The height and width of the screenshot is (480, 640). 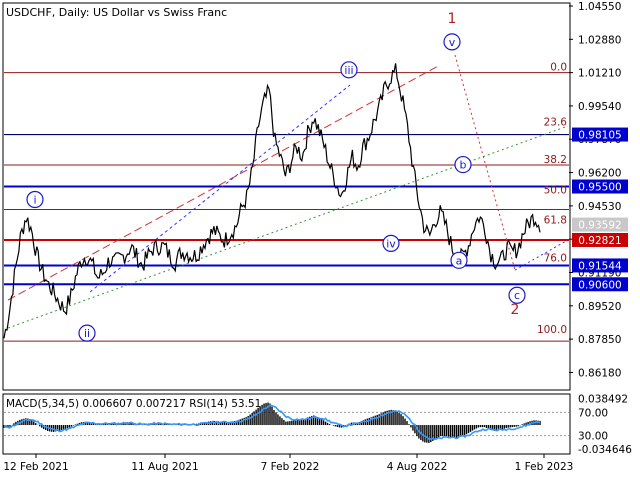 What do you see at coordinates (391, 243) in the screenshot?
I see `wave-label: iv` at bounding box center [391, 243].